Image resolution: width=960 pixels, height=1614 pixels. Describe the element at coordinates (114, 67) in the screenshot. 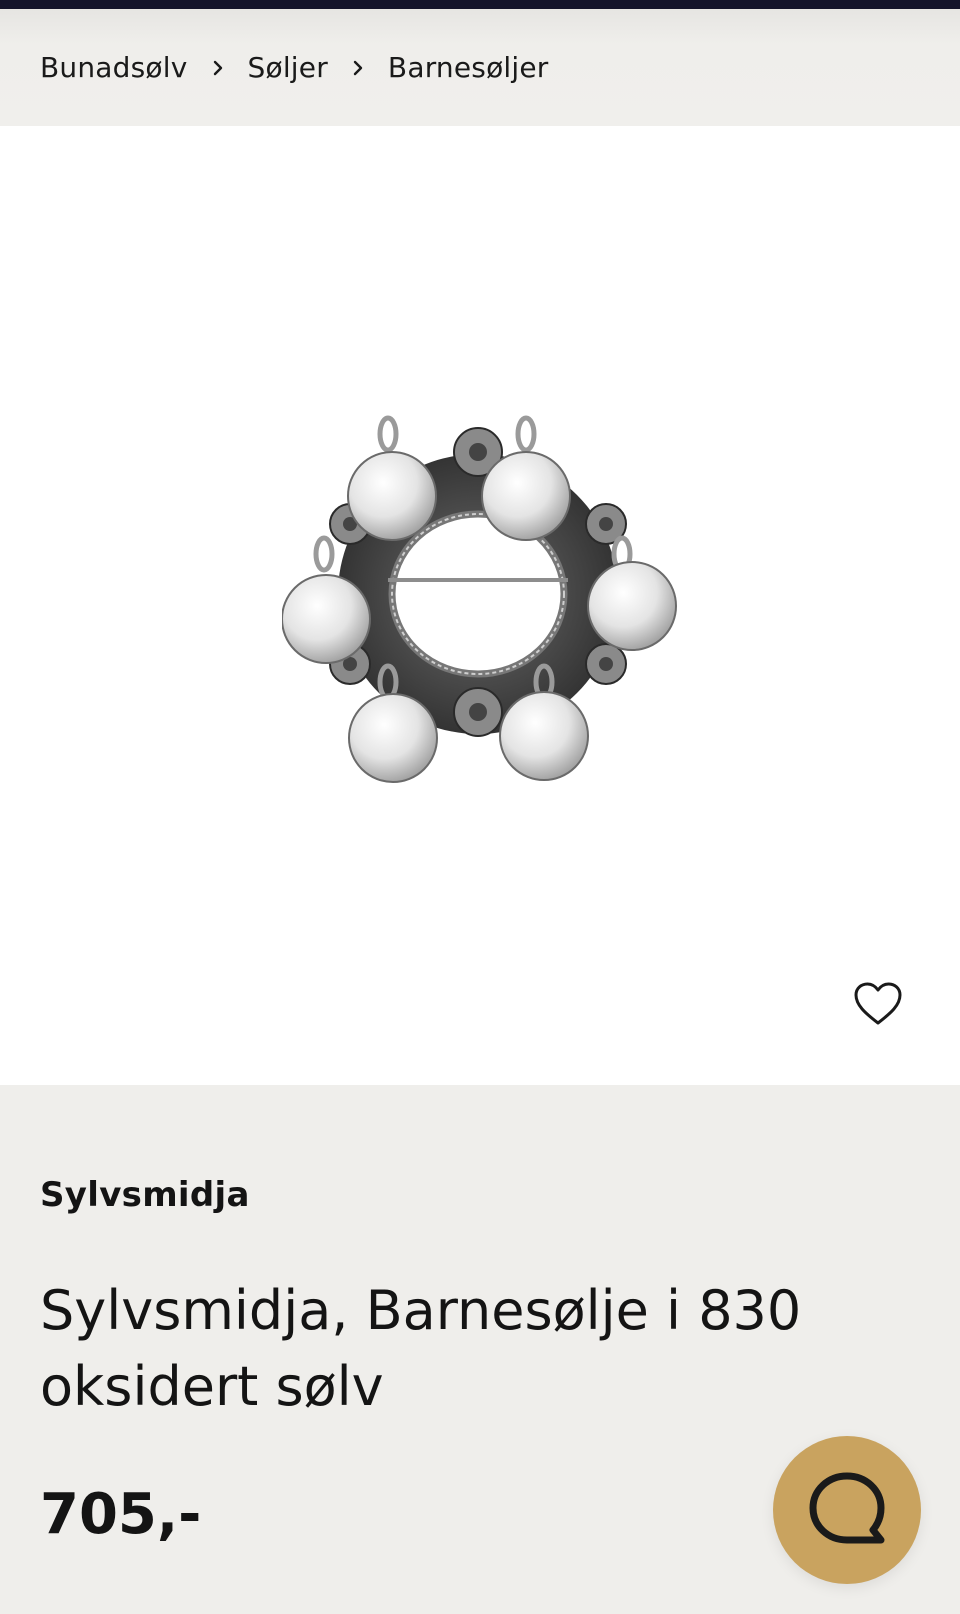

I see `breadcrumb-item-bunadsolv: Bunadsølv` at that location.